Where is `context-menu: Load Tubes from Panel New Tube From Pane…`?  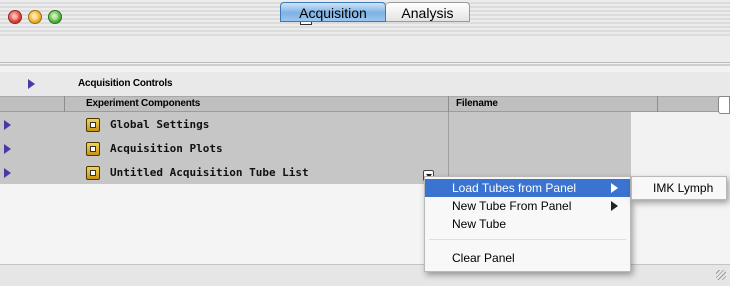 context-menu: Load Tubes from Panel New Tube From Pane… is located at coordinates (527, 224).